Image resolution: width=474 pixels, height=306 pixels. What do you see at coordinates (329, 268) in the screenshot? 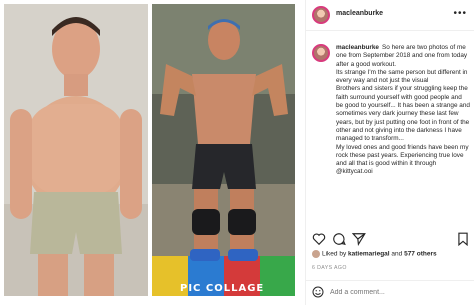
I see `post-timestamp: 6 DAYS AGO` at bounding box center [329, 268].